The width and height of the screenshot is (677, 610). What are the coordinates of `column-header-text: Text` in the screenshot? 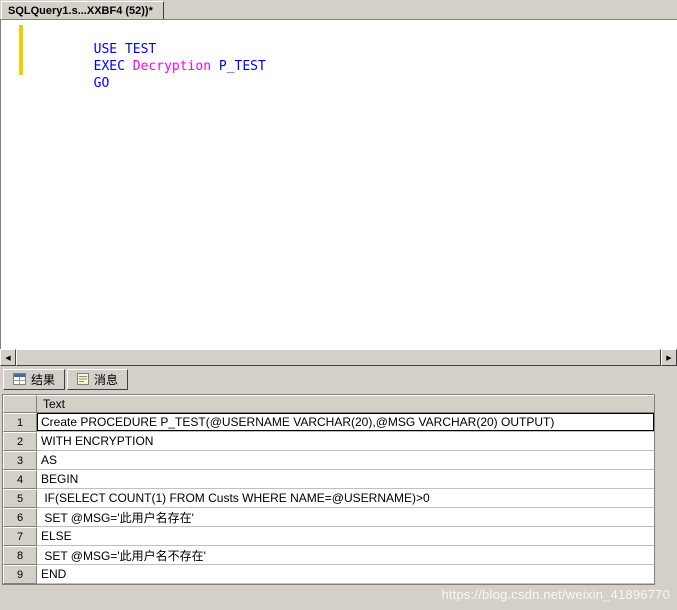 It's located at (345, 404).